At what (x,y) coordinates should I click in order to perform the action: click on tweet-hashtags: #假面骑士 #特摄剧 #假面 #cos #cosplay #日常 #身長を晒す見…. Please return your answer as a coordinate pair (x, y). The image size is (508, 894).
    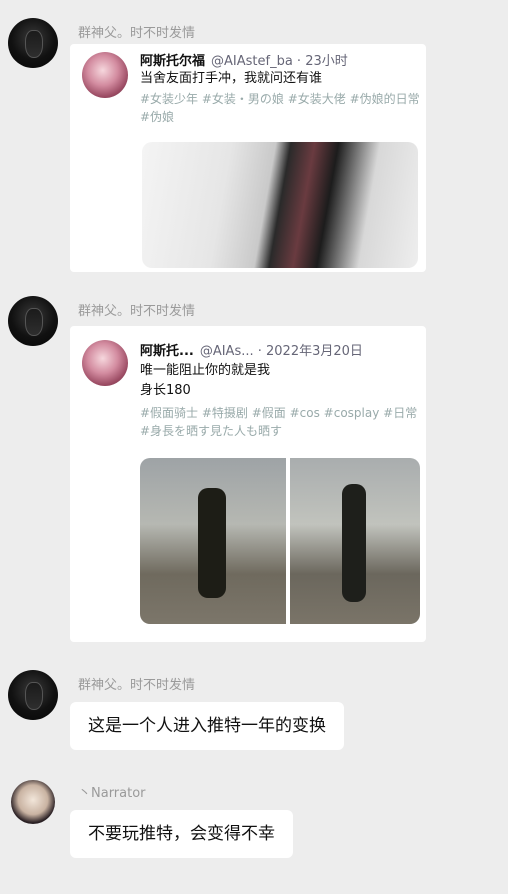
    Looking at the image, I should click on (280, 422).